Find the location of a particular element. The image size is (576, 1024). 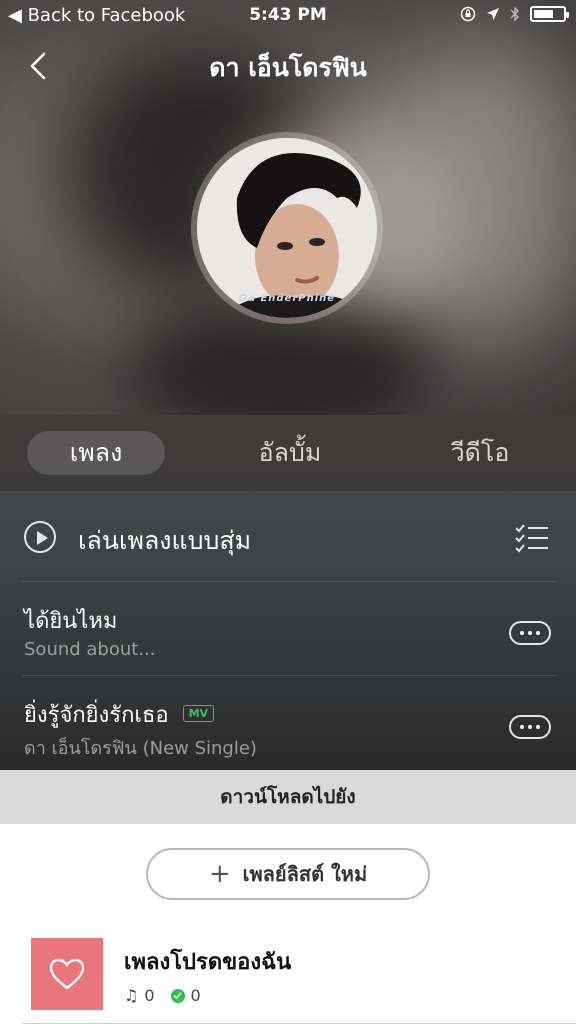

play-icon is located at coordinates (40, 537).